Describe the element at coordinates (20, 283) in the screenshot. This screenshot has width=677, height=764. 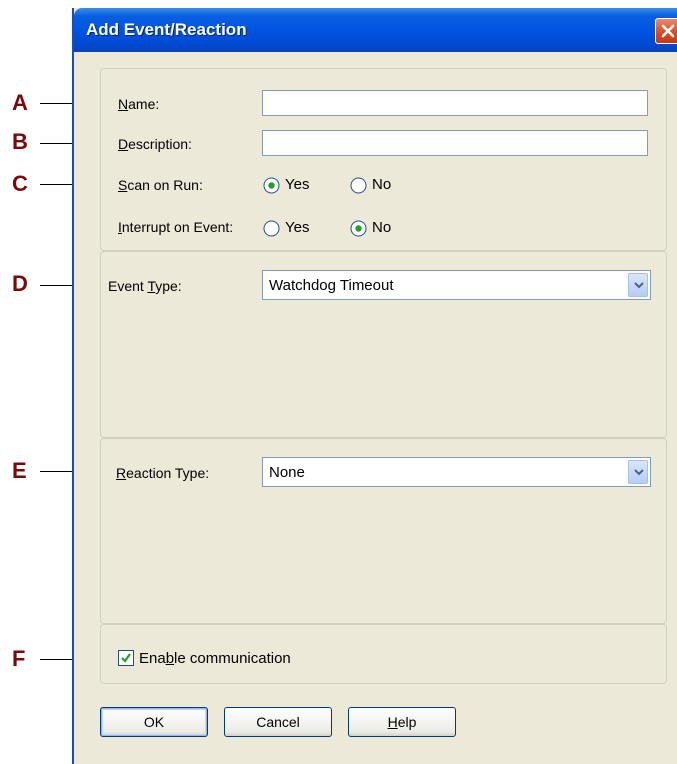
I see `callout-d: D` at that location.